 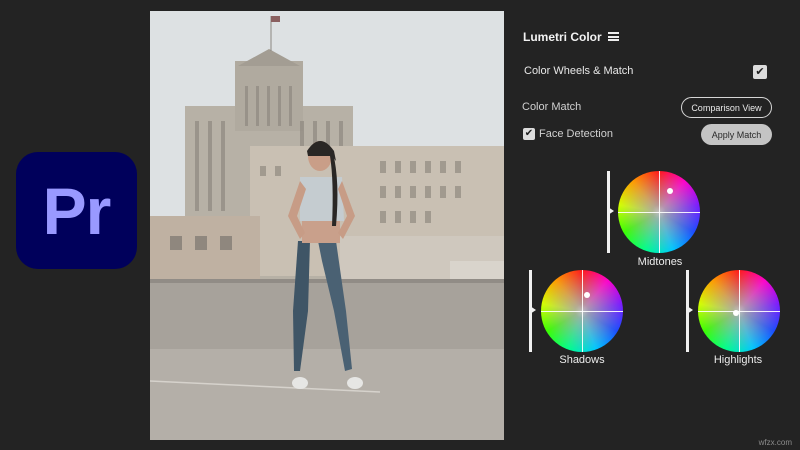 I want to click on highlights-slider-handle, so click(x=690, y=310).